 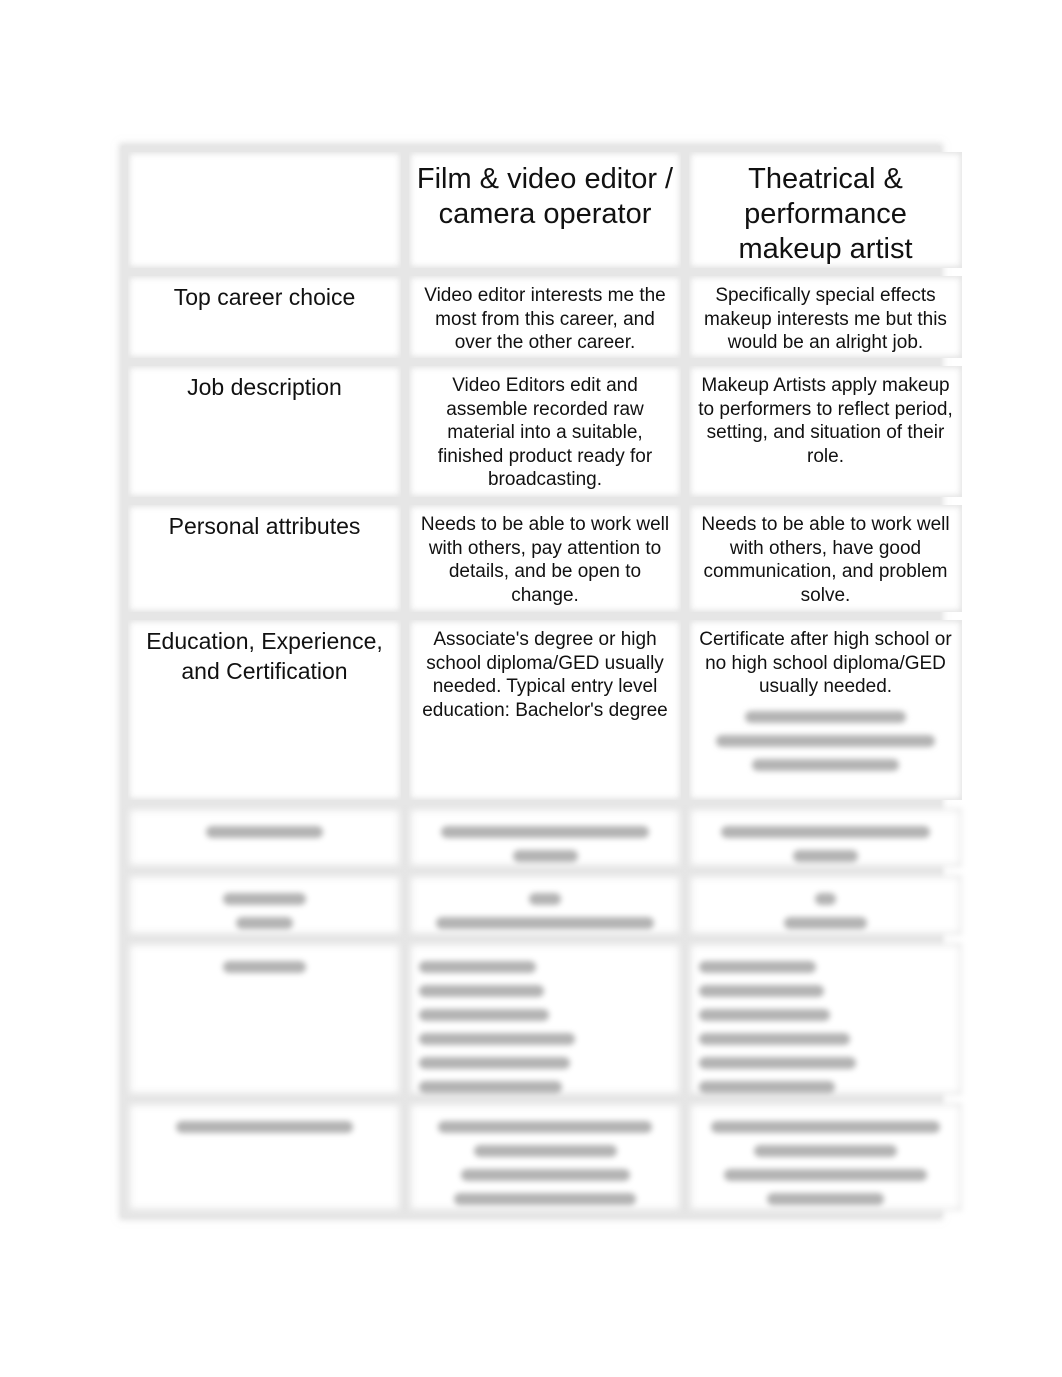 I want to click on obscured-text, so click(x=825, y=740).